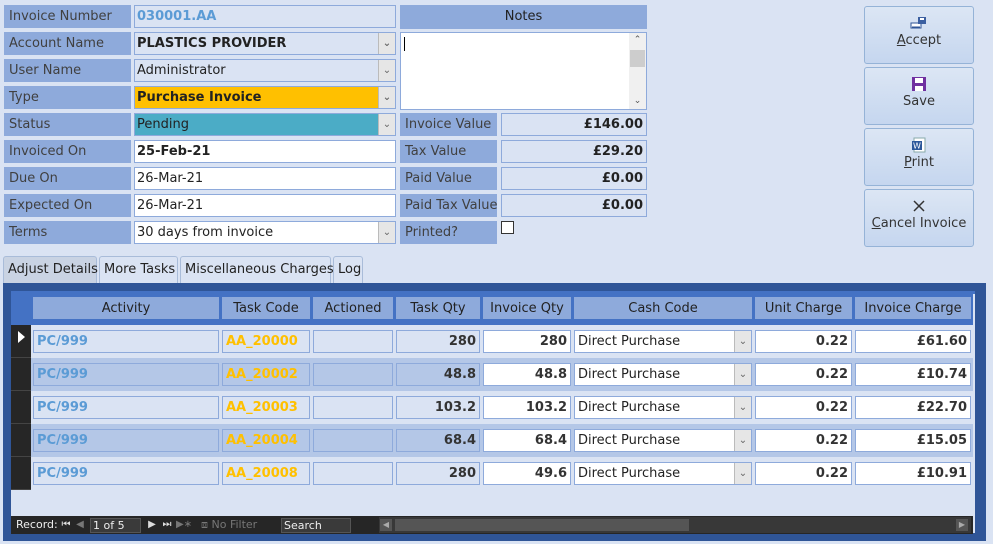 This screenshot has width=993, height=544. What do you see at coordinates (913, 440) in the screenshot?
I see `invoice-charge-input: £15.05` at bounding box center [913, 440].